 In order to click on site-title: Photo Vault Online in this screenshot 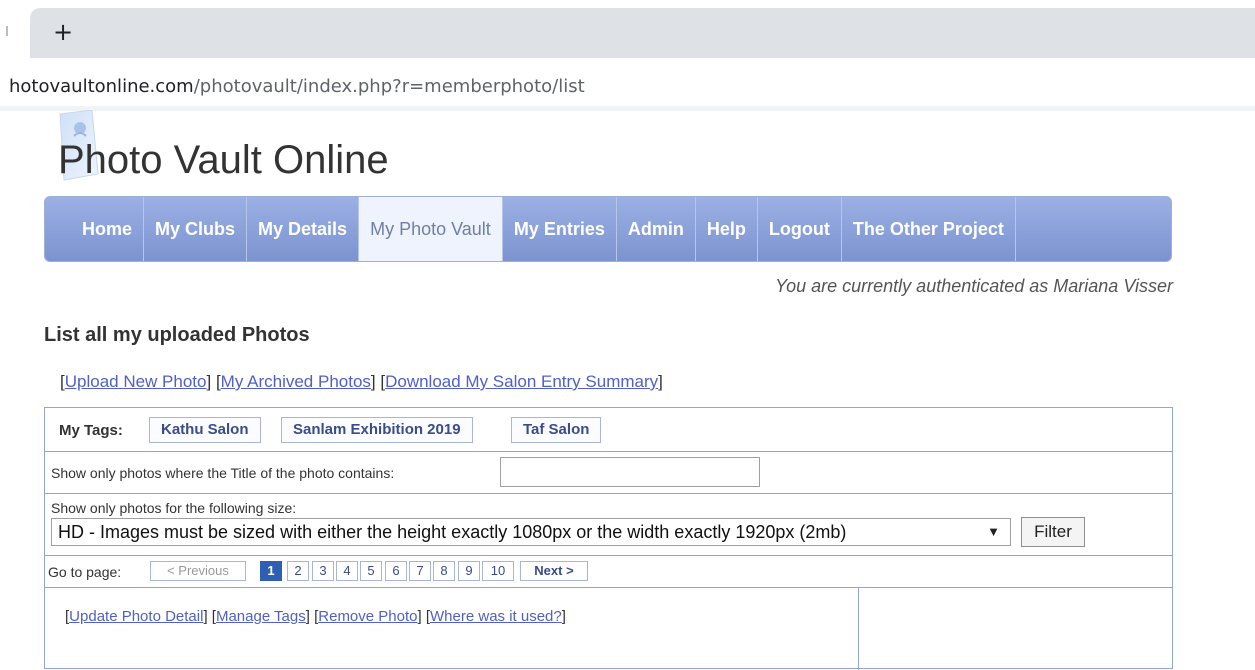, I will do `click(223, 160)`.